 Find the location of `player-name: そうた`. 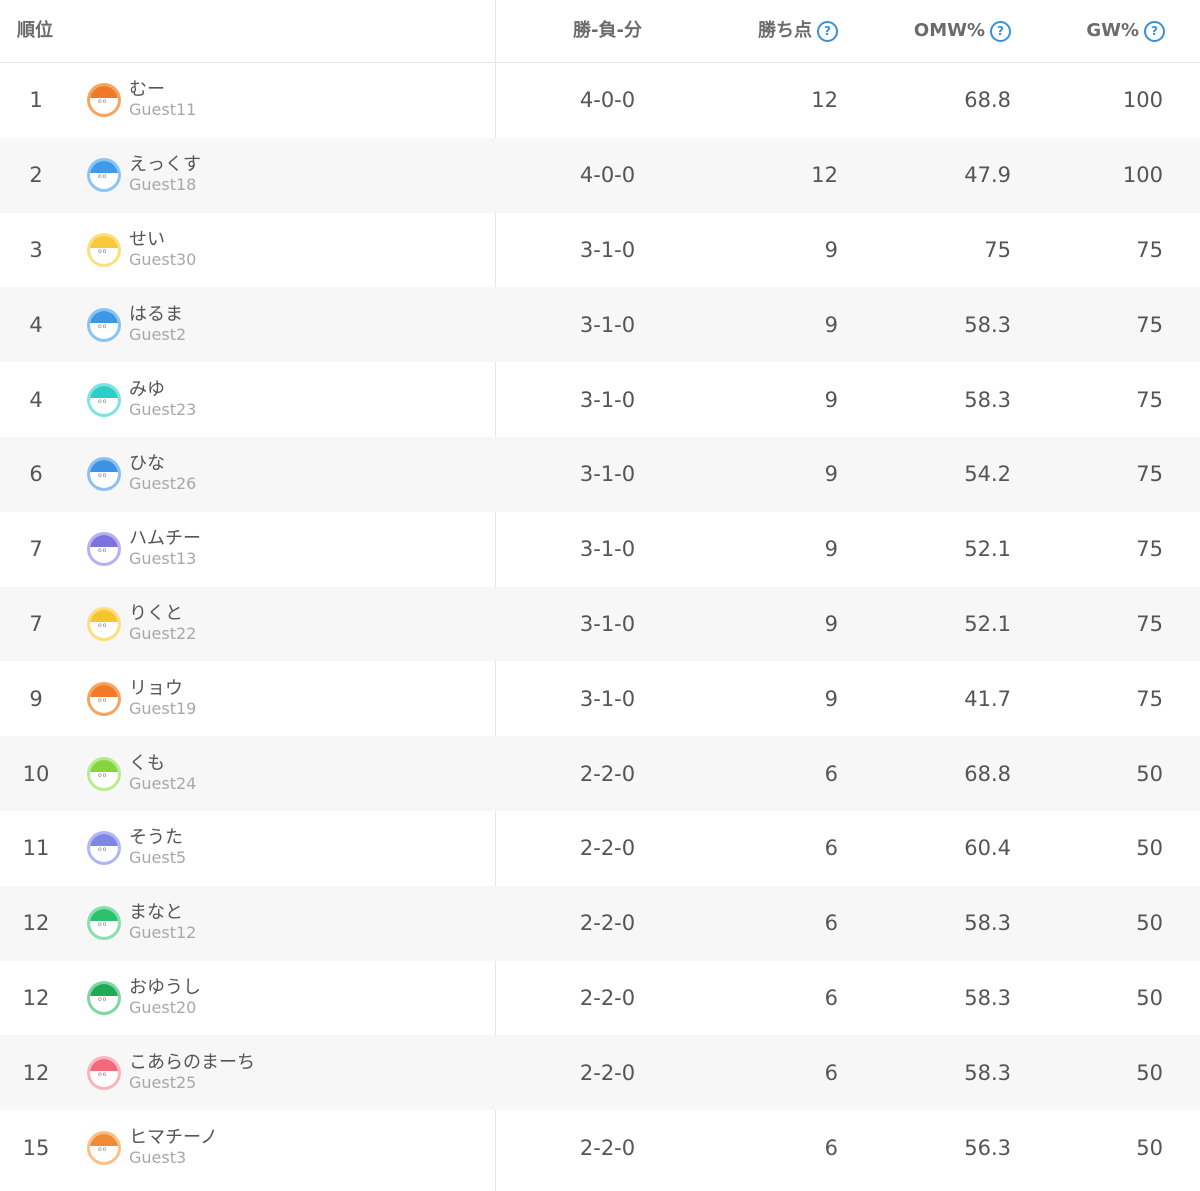

player-name: そうた is located at coordinates (156, 838).